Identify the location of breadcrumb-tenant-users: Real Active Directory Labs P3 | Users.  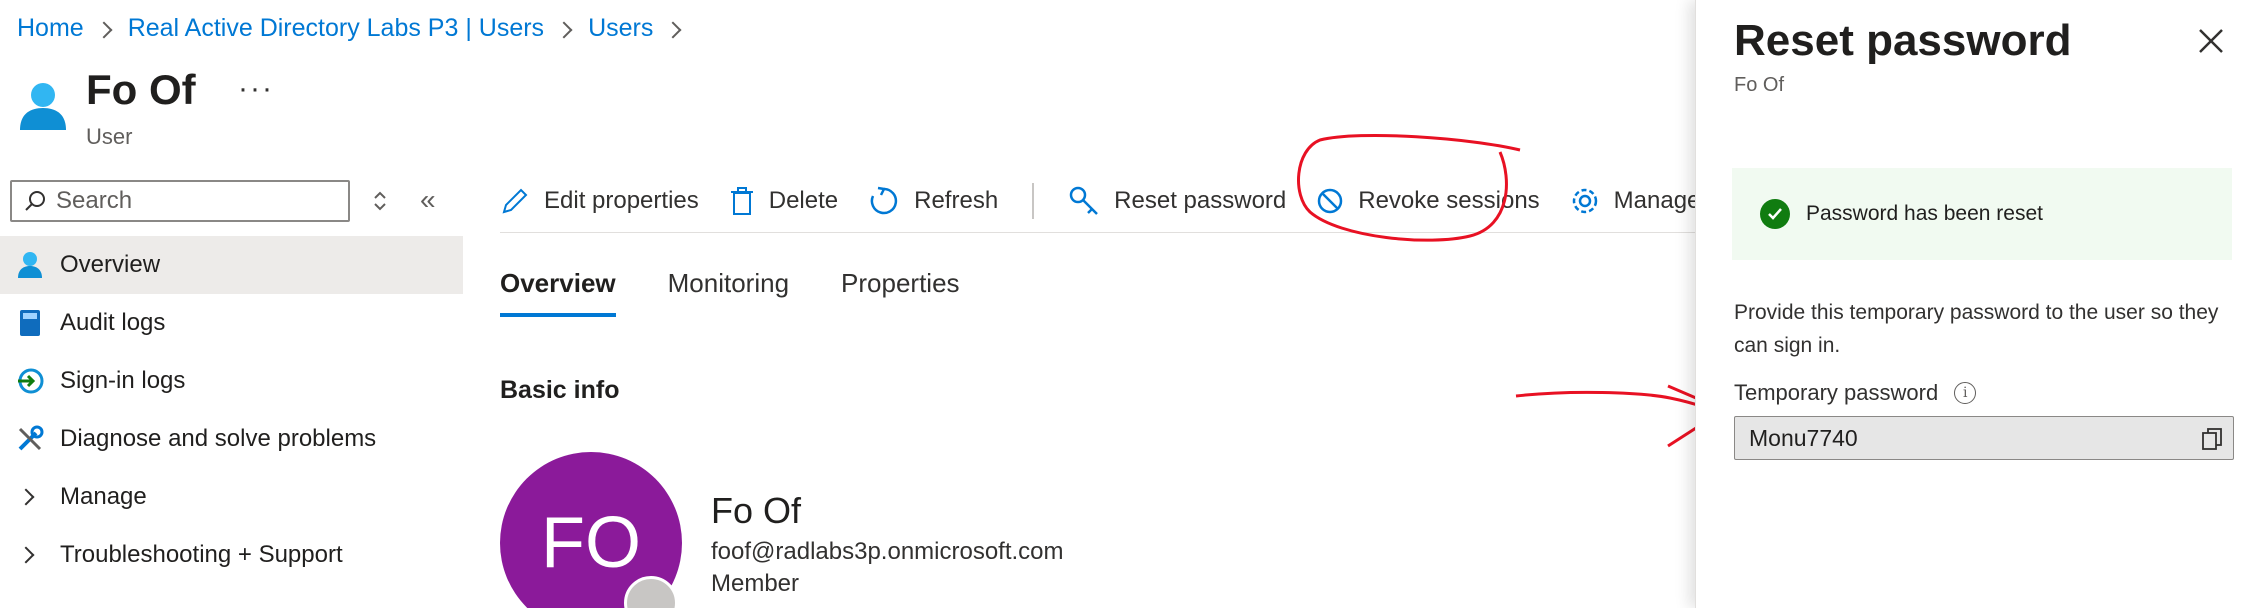
(336, 28).